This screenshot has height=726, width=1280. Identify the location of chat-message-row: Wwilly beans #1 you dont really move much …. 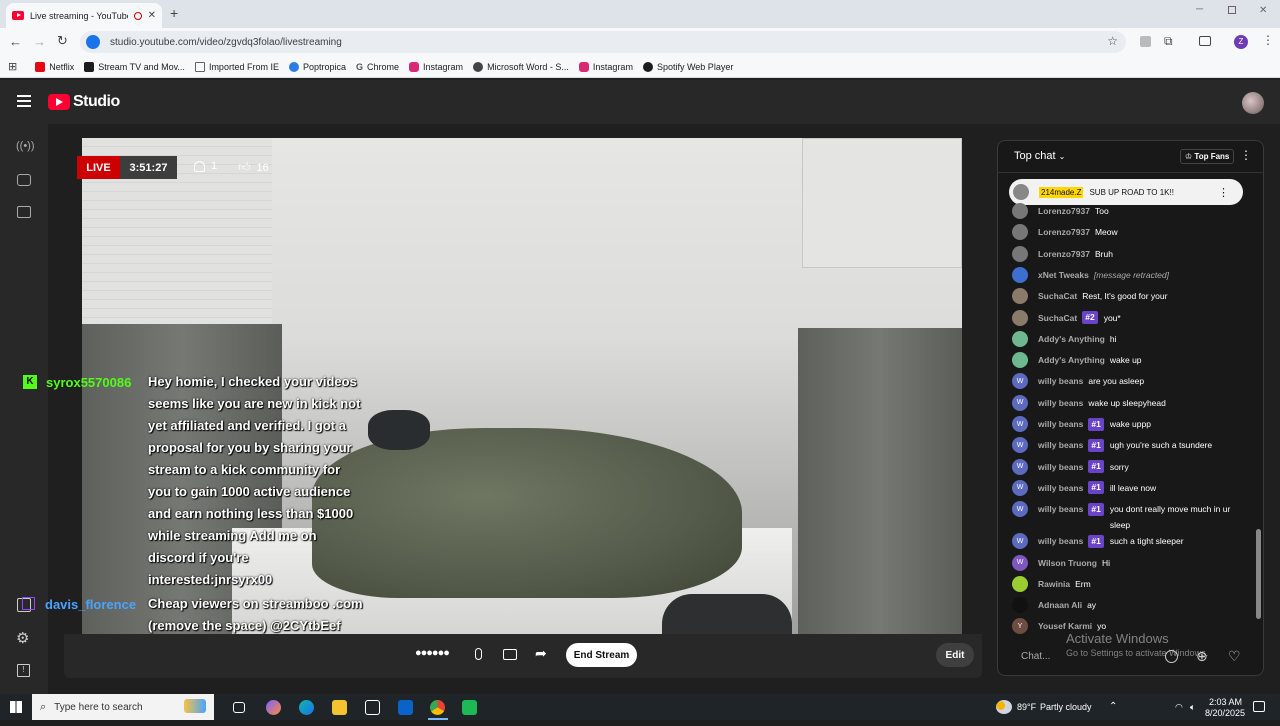
(1127, 517).